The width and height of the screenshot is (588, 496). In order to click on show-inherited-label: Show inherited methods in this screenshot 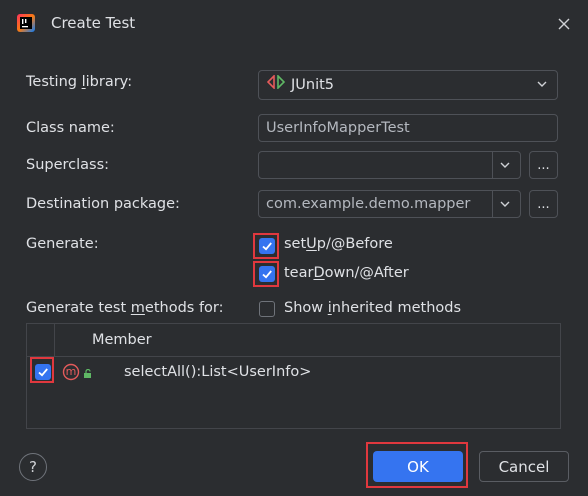, I will do `click(373, 308)`.